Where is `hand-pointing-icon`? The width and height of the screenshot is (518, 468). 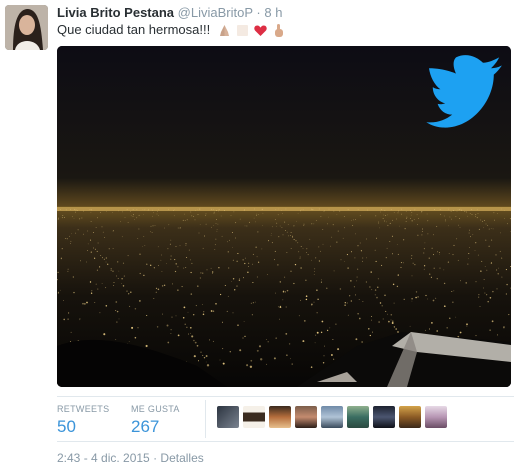 hand-pointing-icon is located at coordinates (278, 30).